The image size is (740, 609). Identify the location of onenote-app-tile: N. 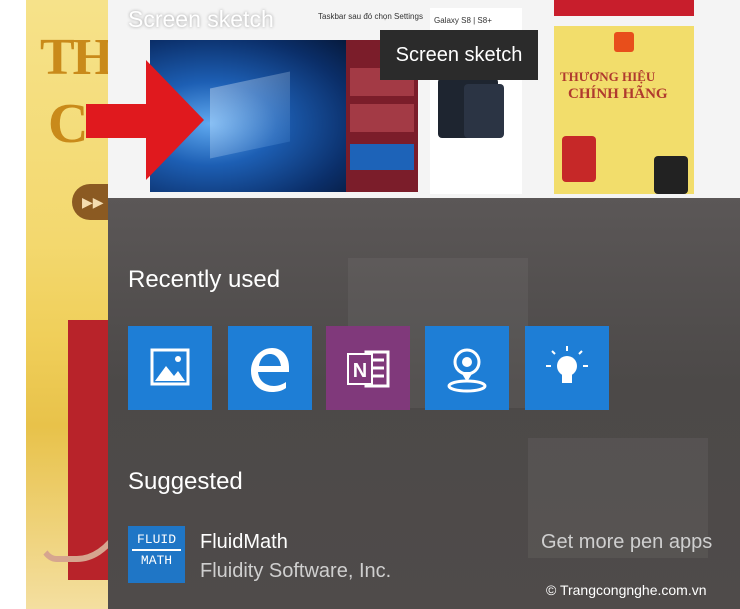
(368, 368).